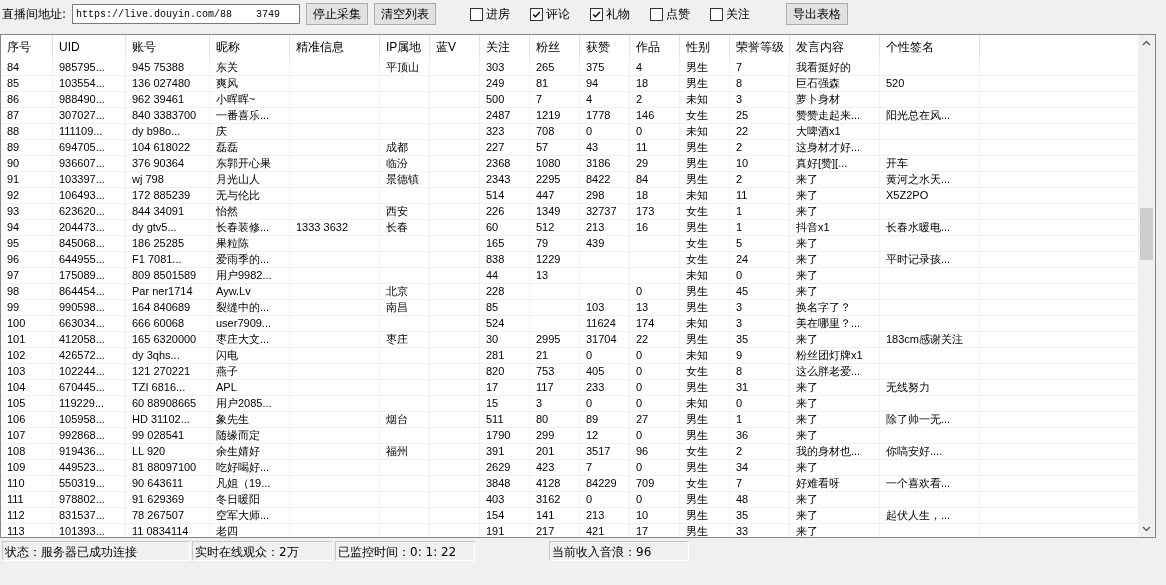 Image resolution: width=1166 pixels, height=585 pixels. Describe the element at coordinates (158, 323) in the screenshot. I see `table-cell-text: 666 60068` at that location.